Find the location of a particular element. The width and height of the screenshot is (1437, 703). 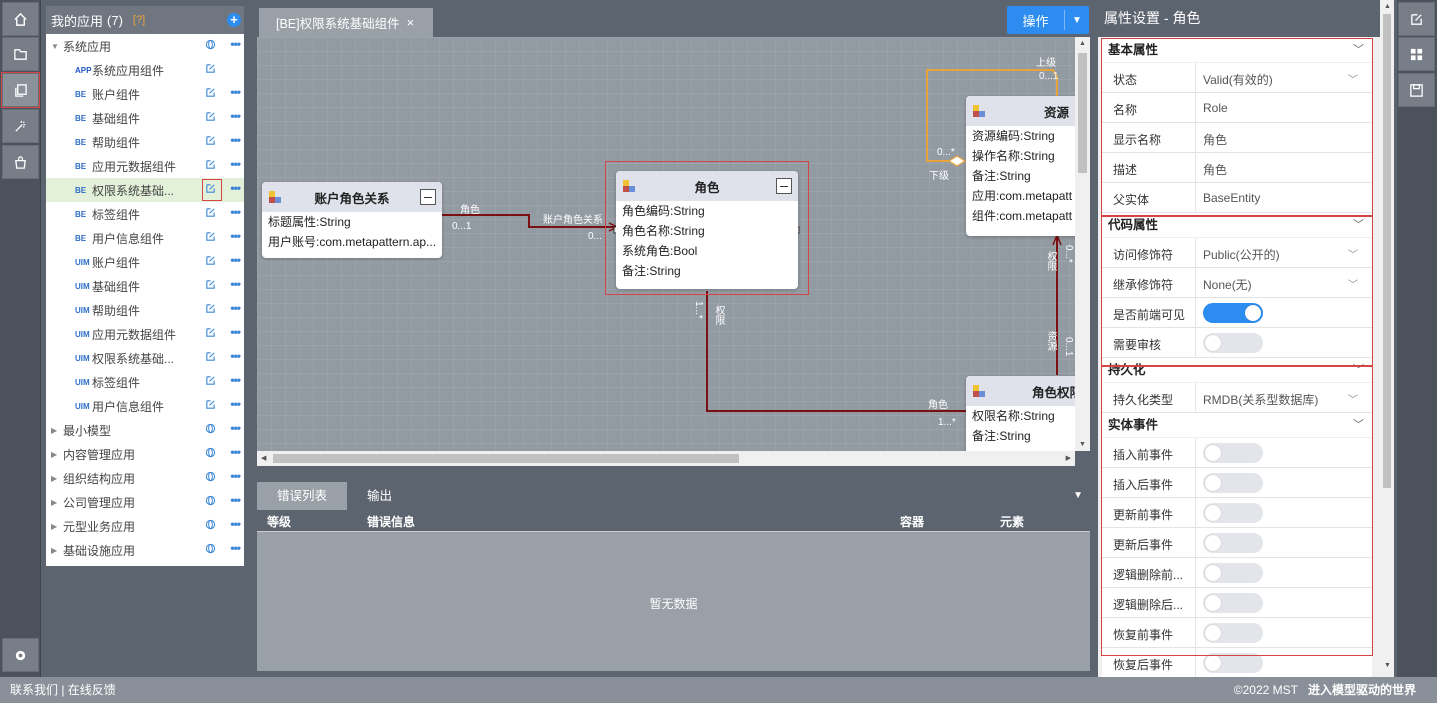

tree-group: ▶ 内容管理应用 ••• is located at coordinates (145, 454).